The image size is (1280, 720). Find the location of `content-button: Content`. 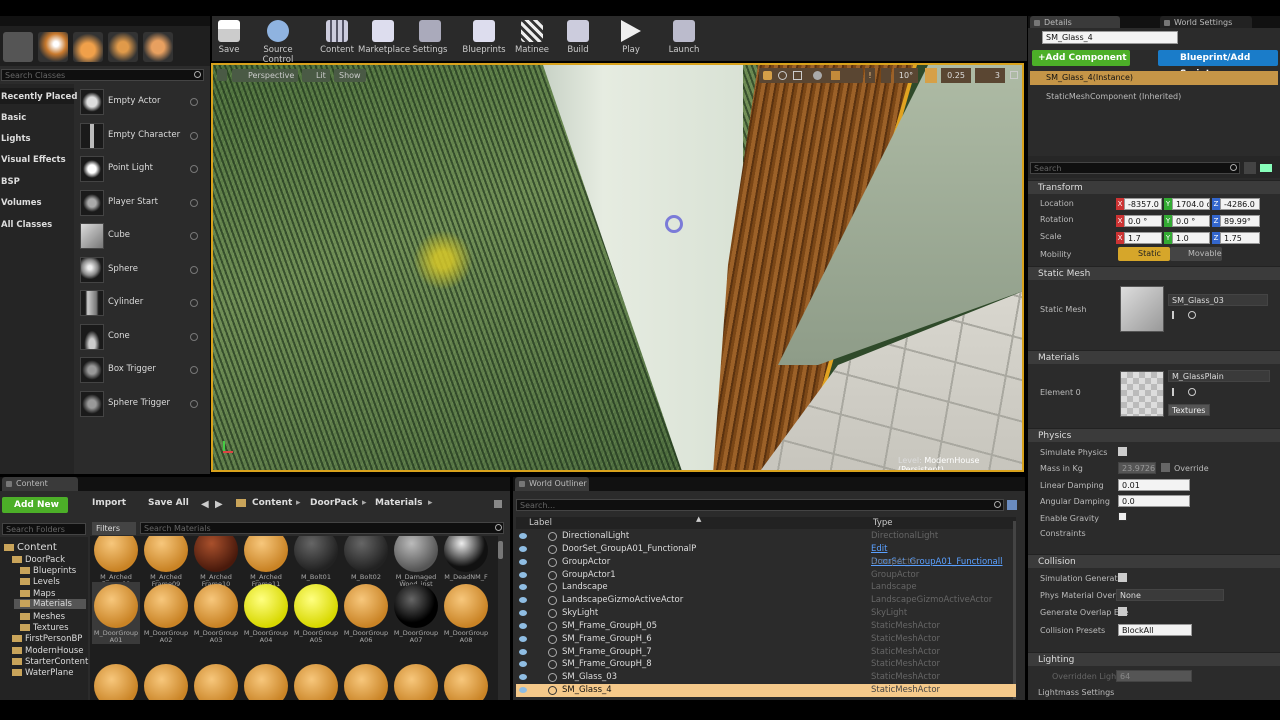

content-button: Content is located at coordinates (337, 37).